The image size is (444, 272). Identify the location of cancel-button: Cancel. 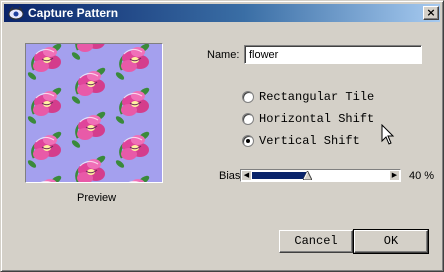
(316, 241).